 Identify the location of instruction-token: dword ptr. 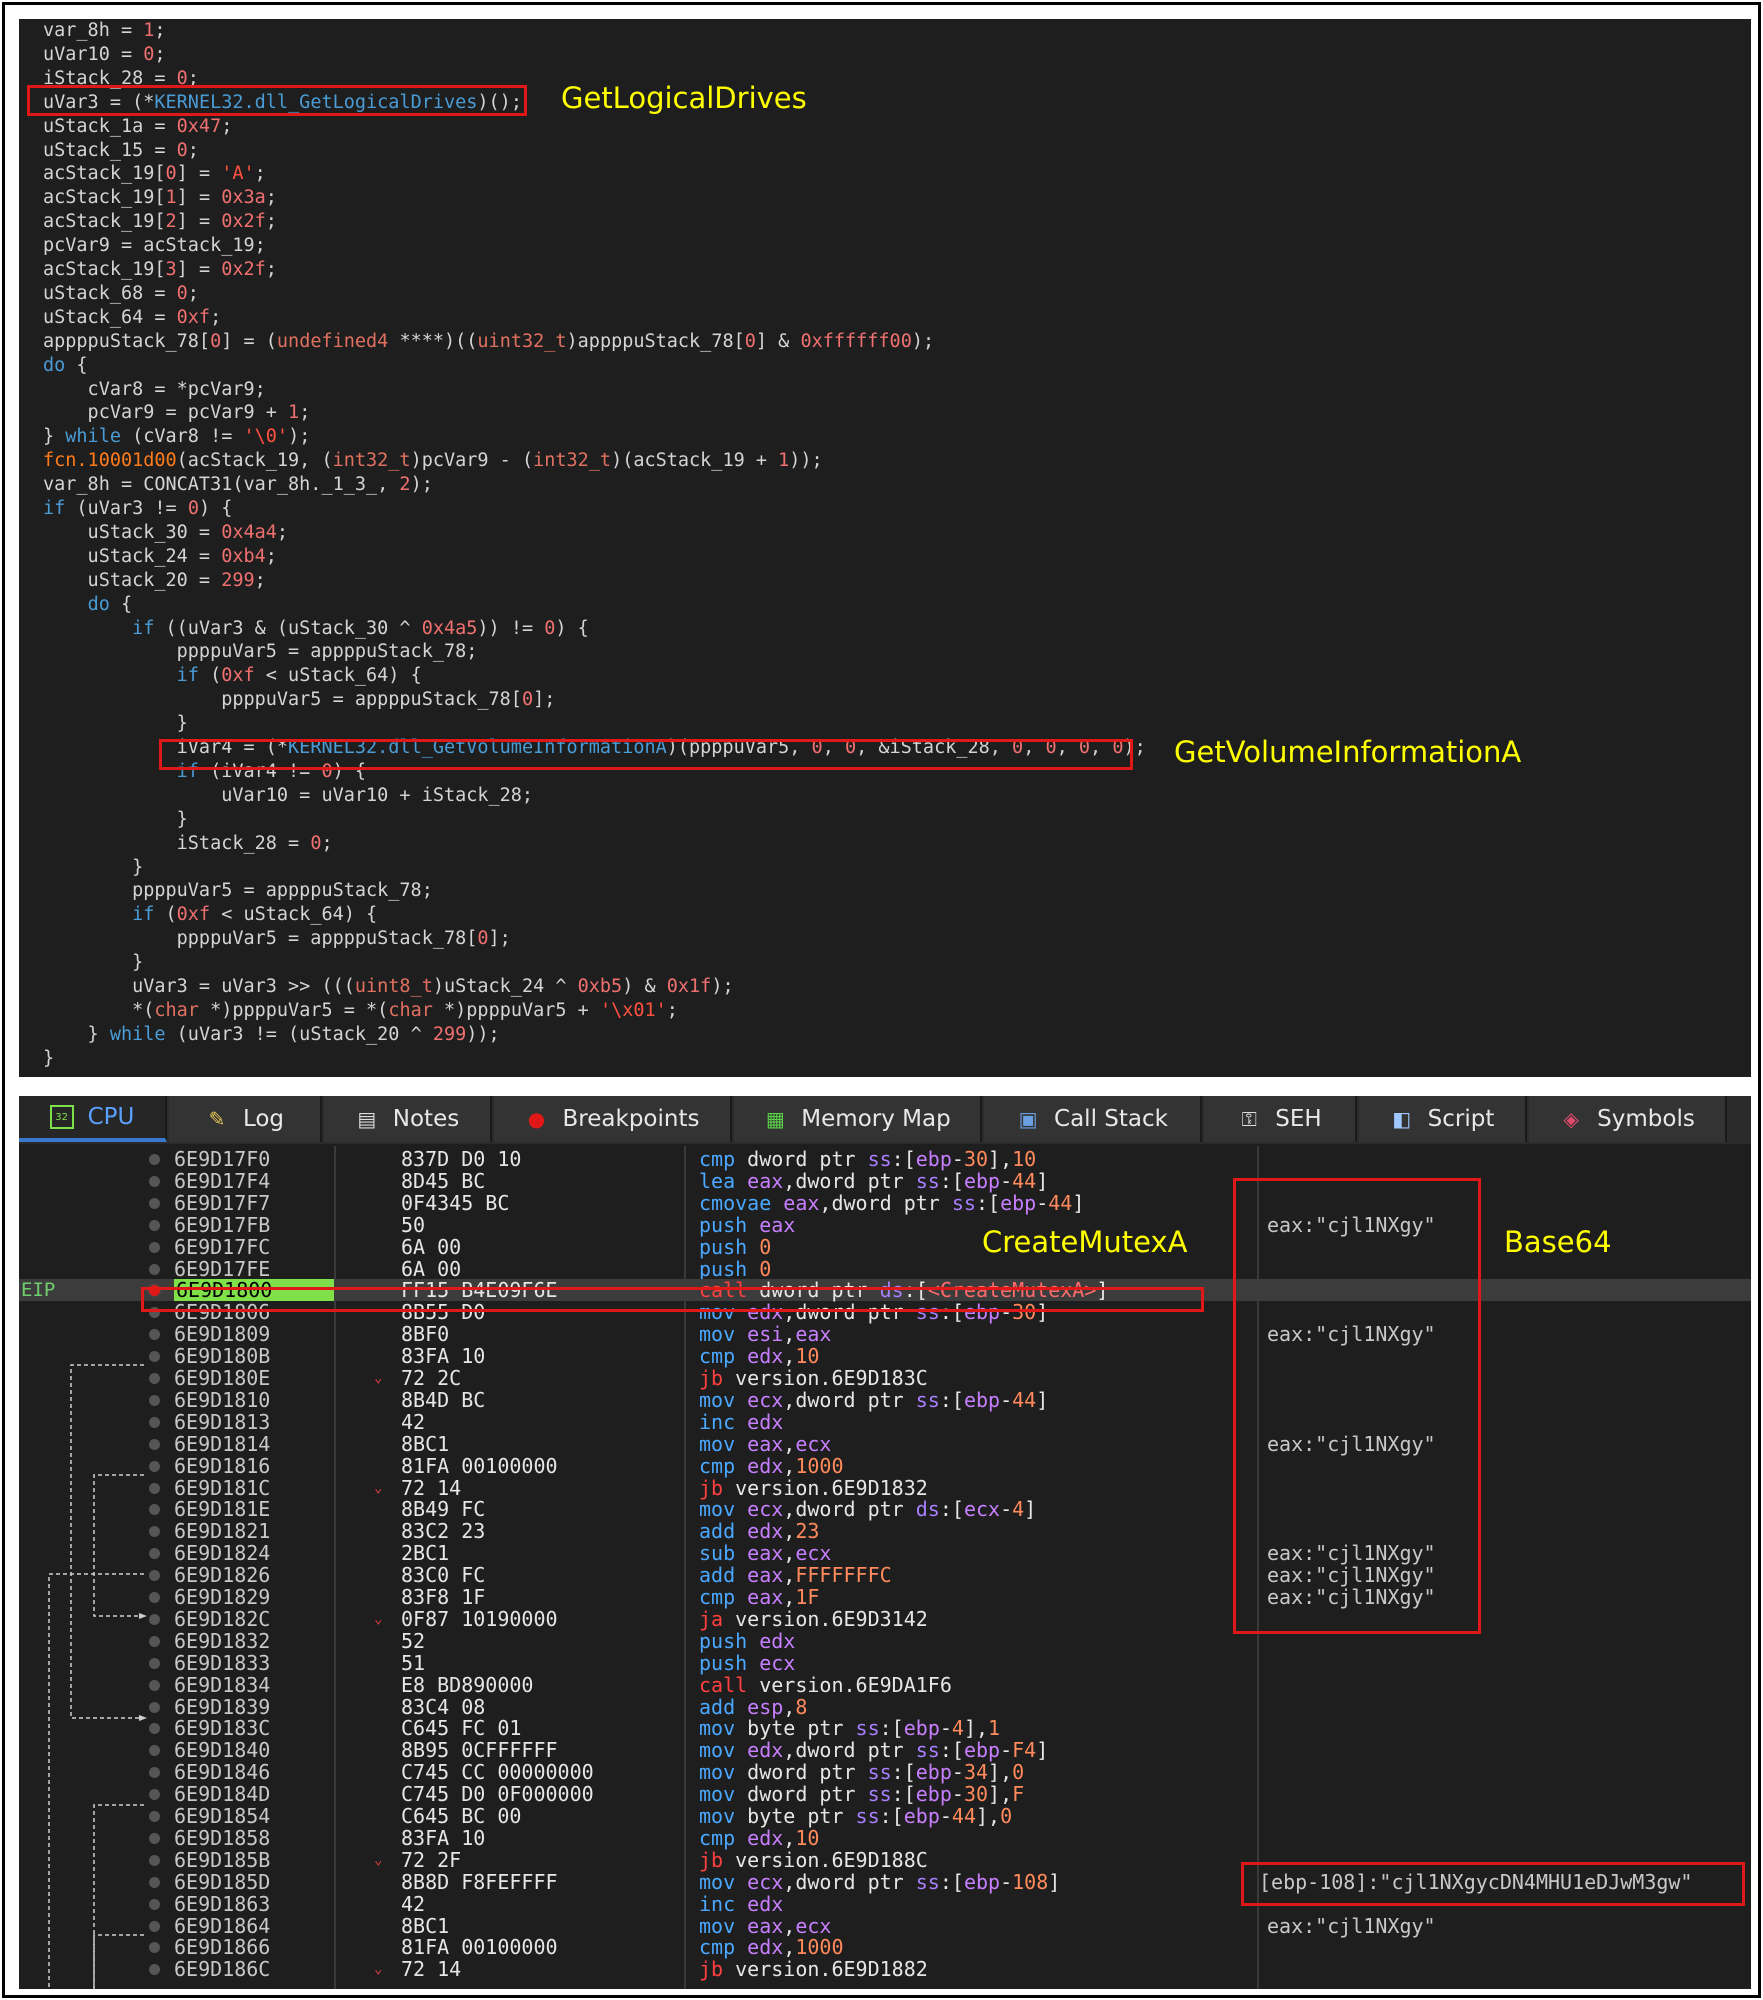
(801, 1772).